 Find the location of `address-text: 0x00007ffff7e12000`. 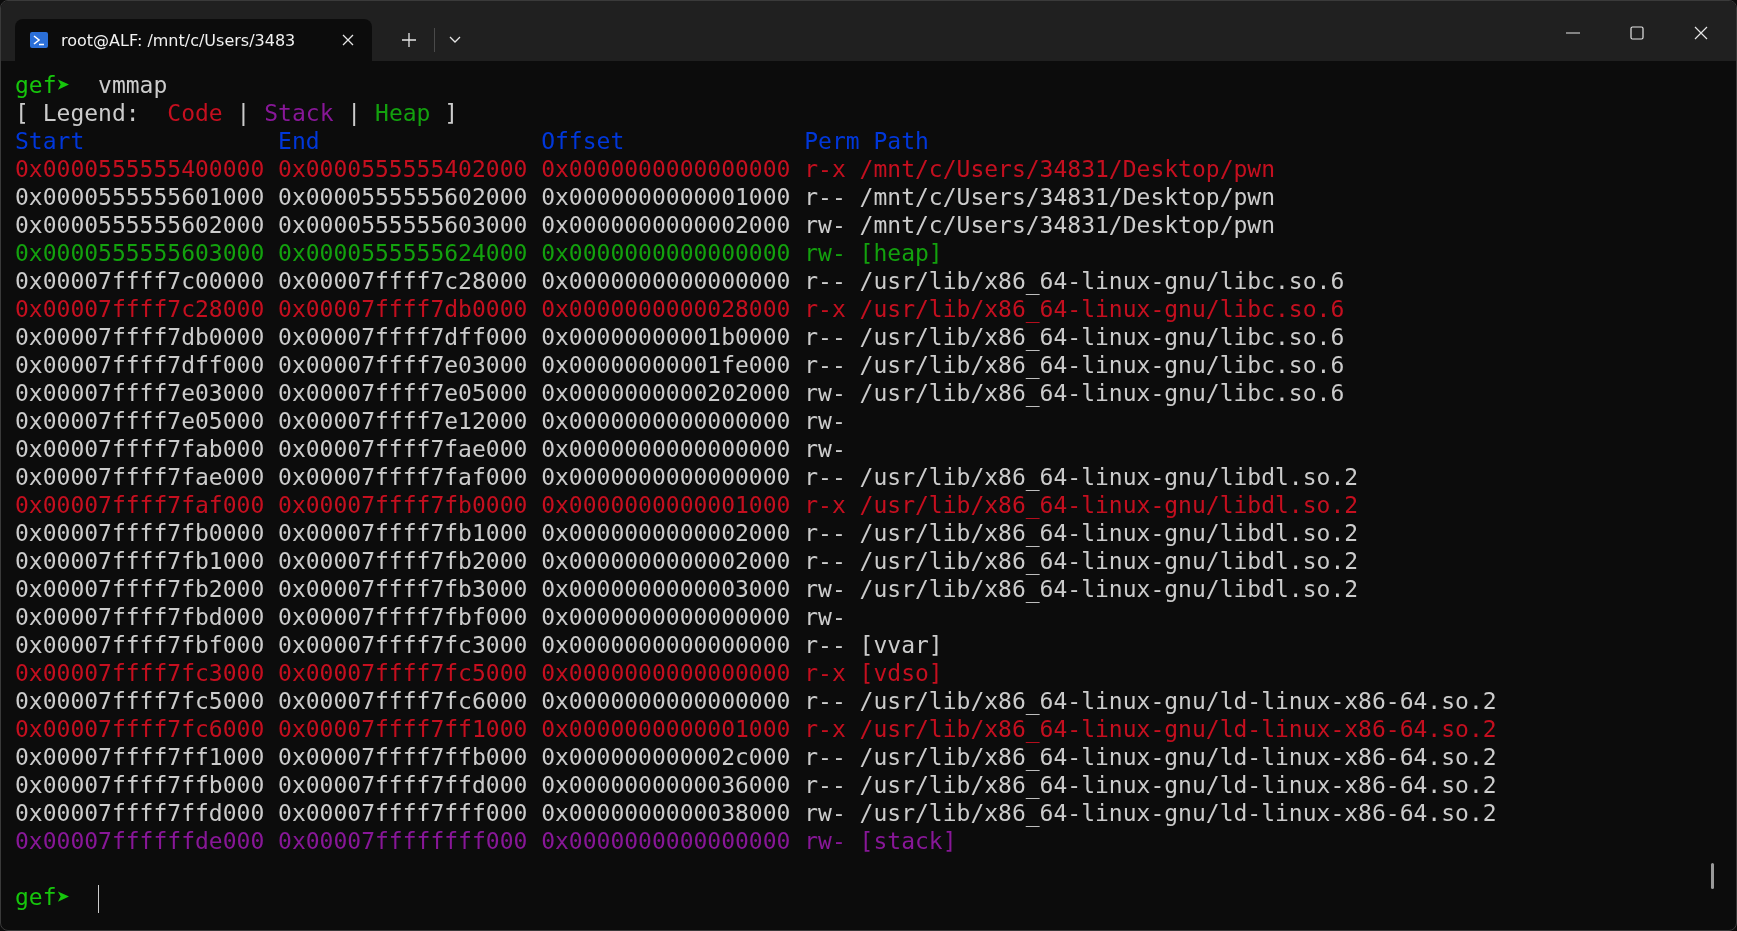

address-text: 0x00007ffff7e12000 is located at coordinates (403, 421).